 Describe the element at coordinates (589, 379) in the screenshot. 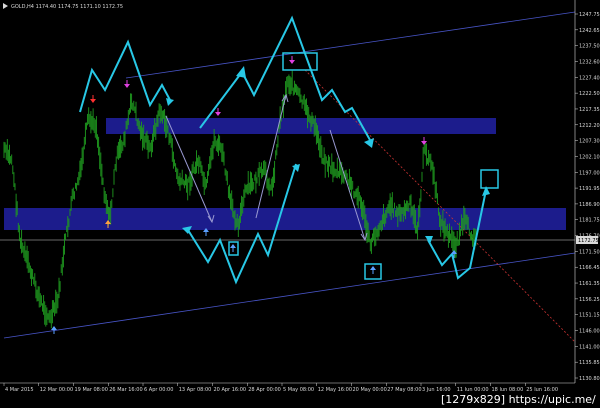

I see `price-tick-label: 1130.80` at that location.